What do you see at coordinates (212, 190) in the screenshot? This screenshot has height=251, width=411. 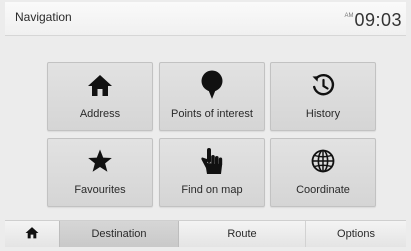 I see `find-on-map-label: Find on map` at bounding box center [212, 190].